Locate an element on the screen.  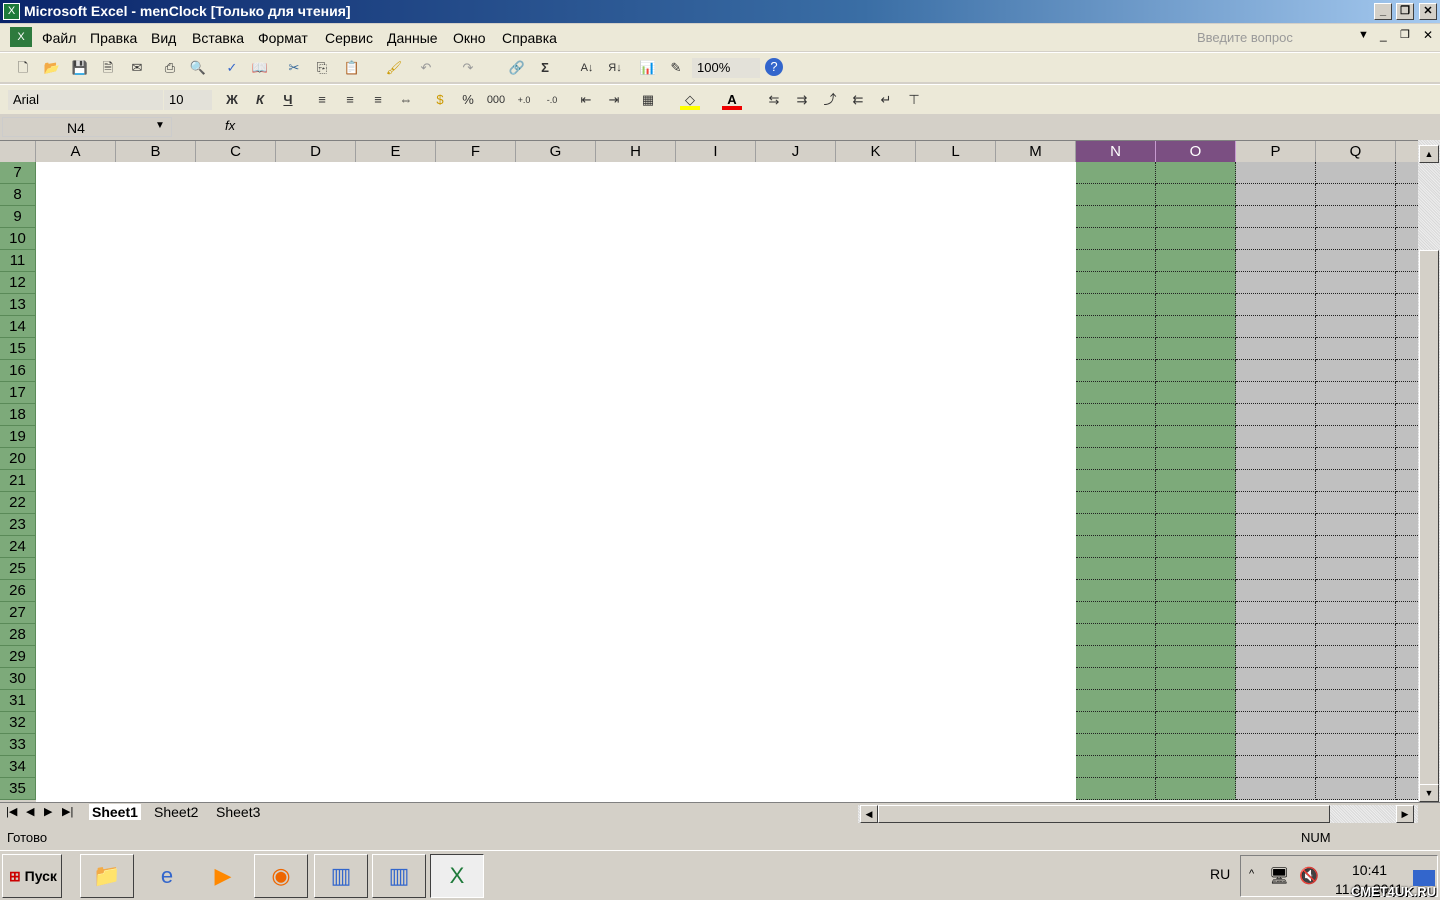
cell-p17 is located at coordinates (1276, 393).